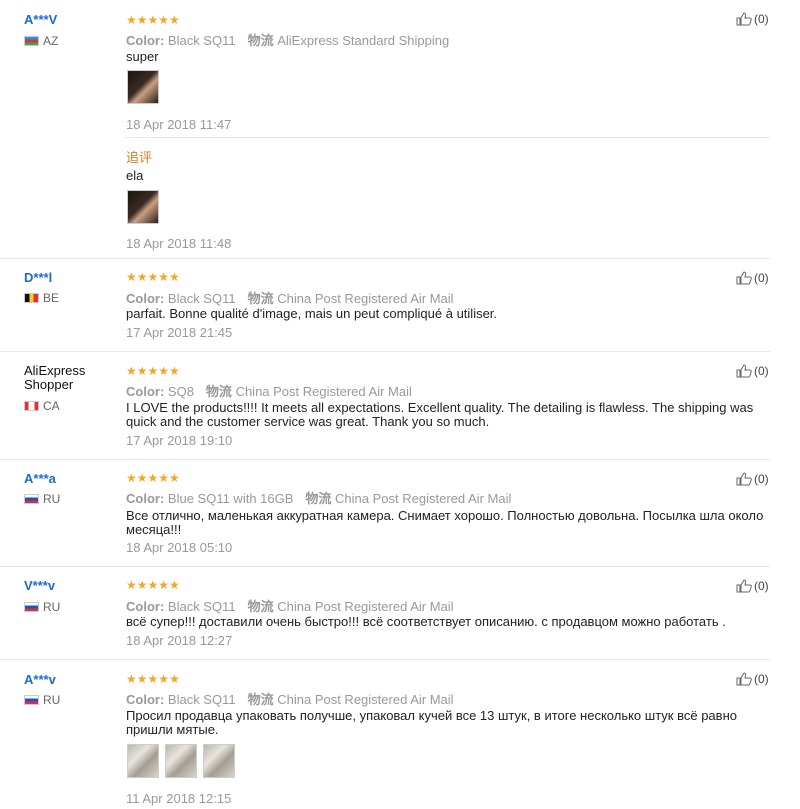  Describe the element at coordinates (179, 124) in the screenshot. I see `review-date: 18 Apr 2018 11:47` at that location.